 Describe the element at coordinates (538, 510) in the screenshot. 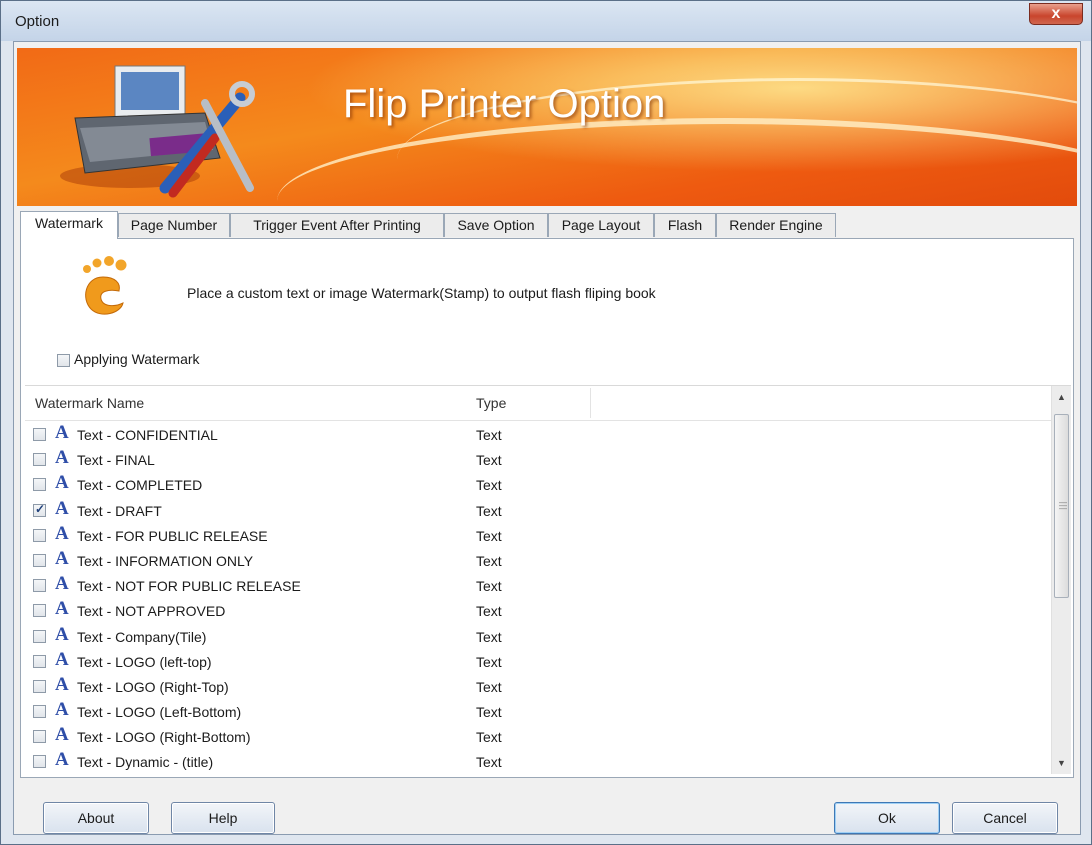

I see `list-item: A Text - DRAFT Text` at that location.